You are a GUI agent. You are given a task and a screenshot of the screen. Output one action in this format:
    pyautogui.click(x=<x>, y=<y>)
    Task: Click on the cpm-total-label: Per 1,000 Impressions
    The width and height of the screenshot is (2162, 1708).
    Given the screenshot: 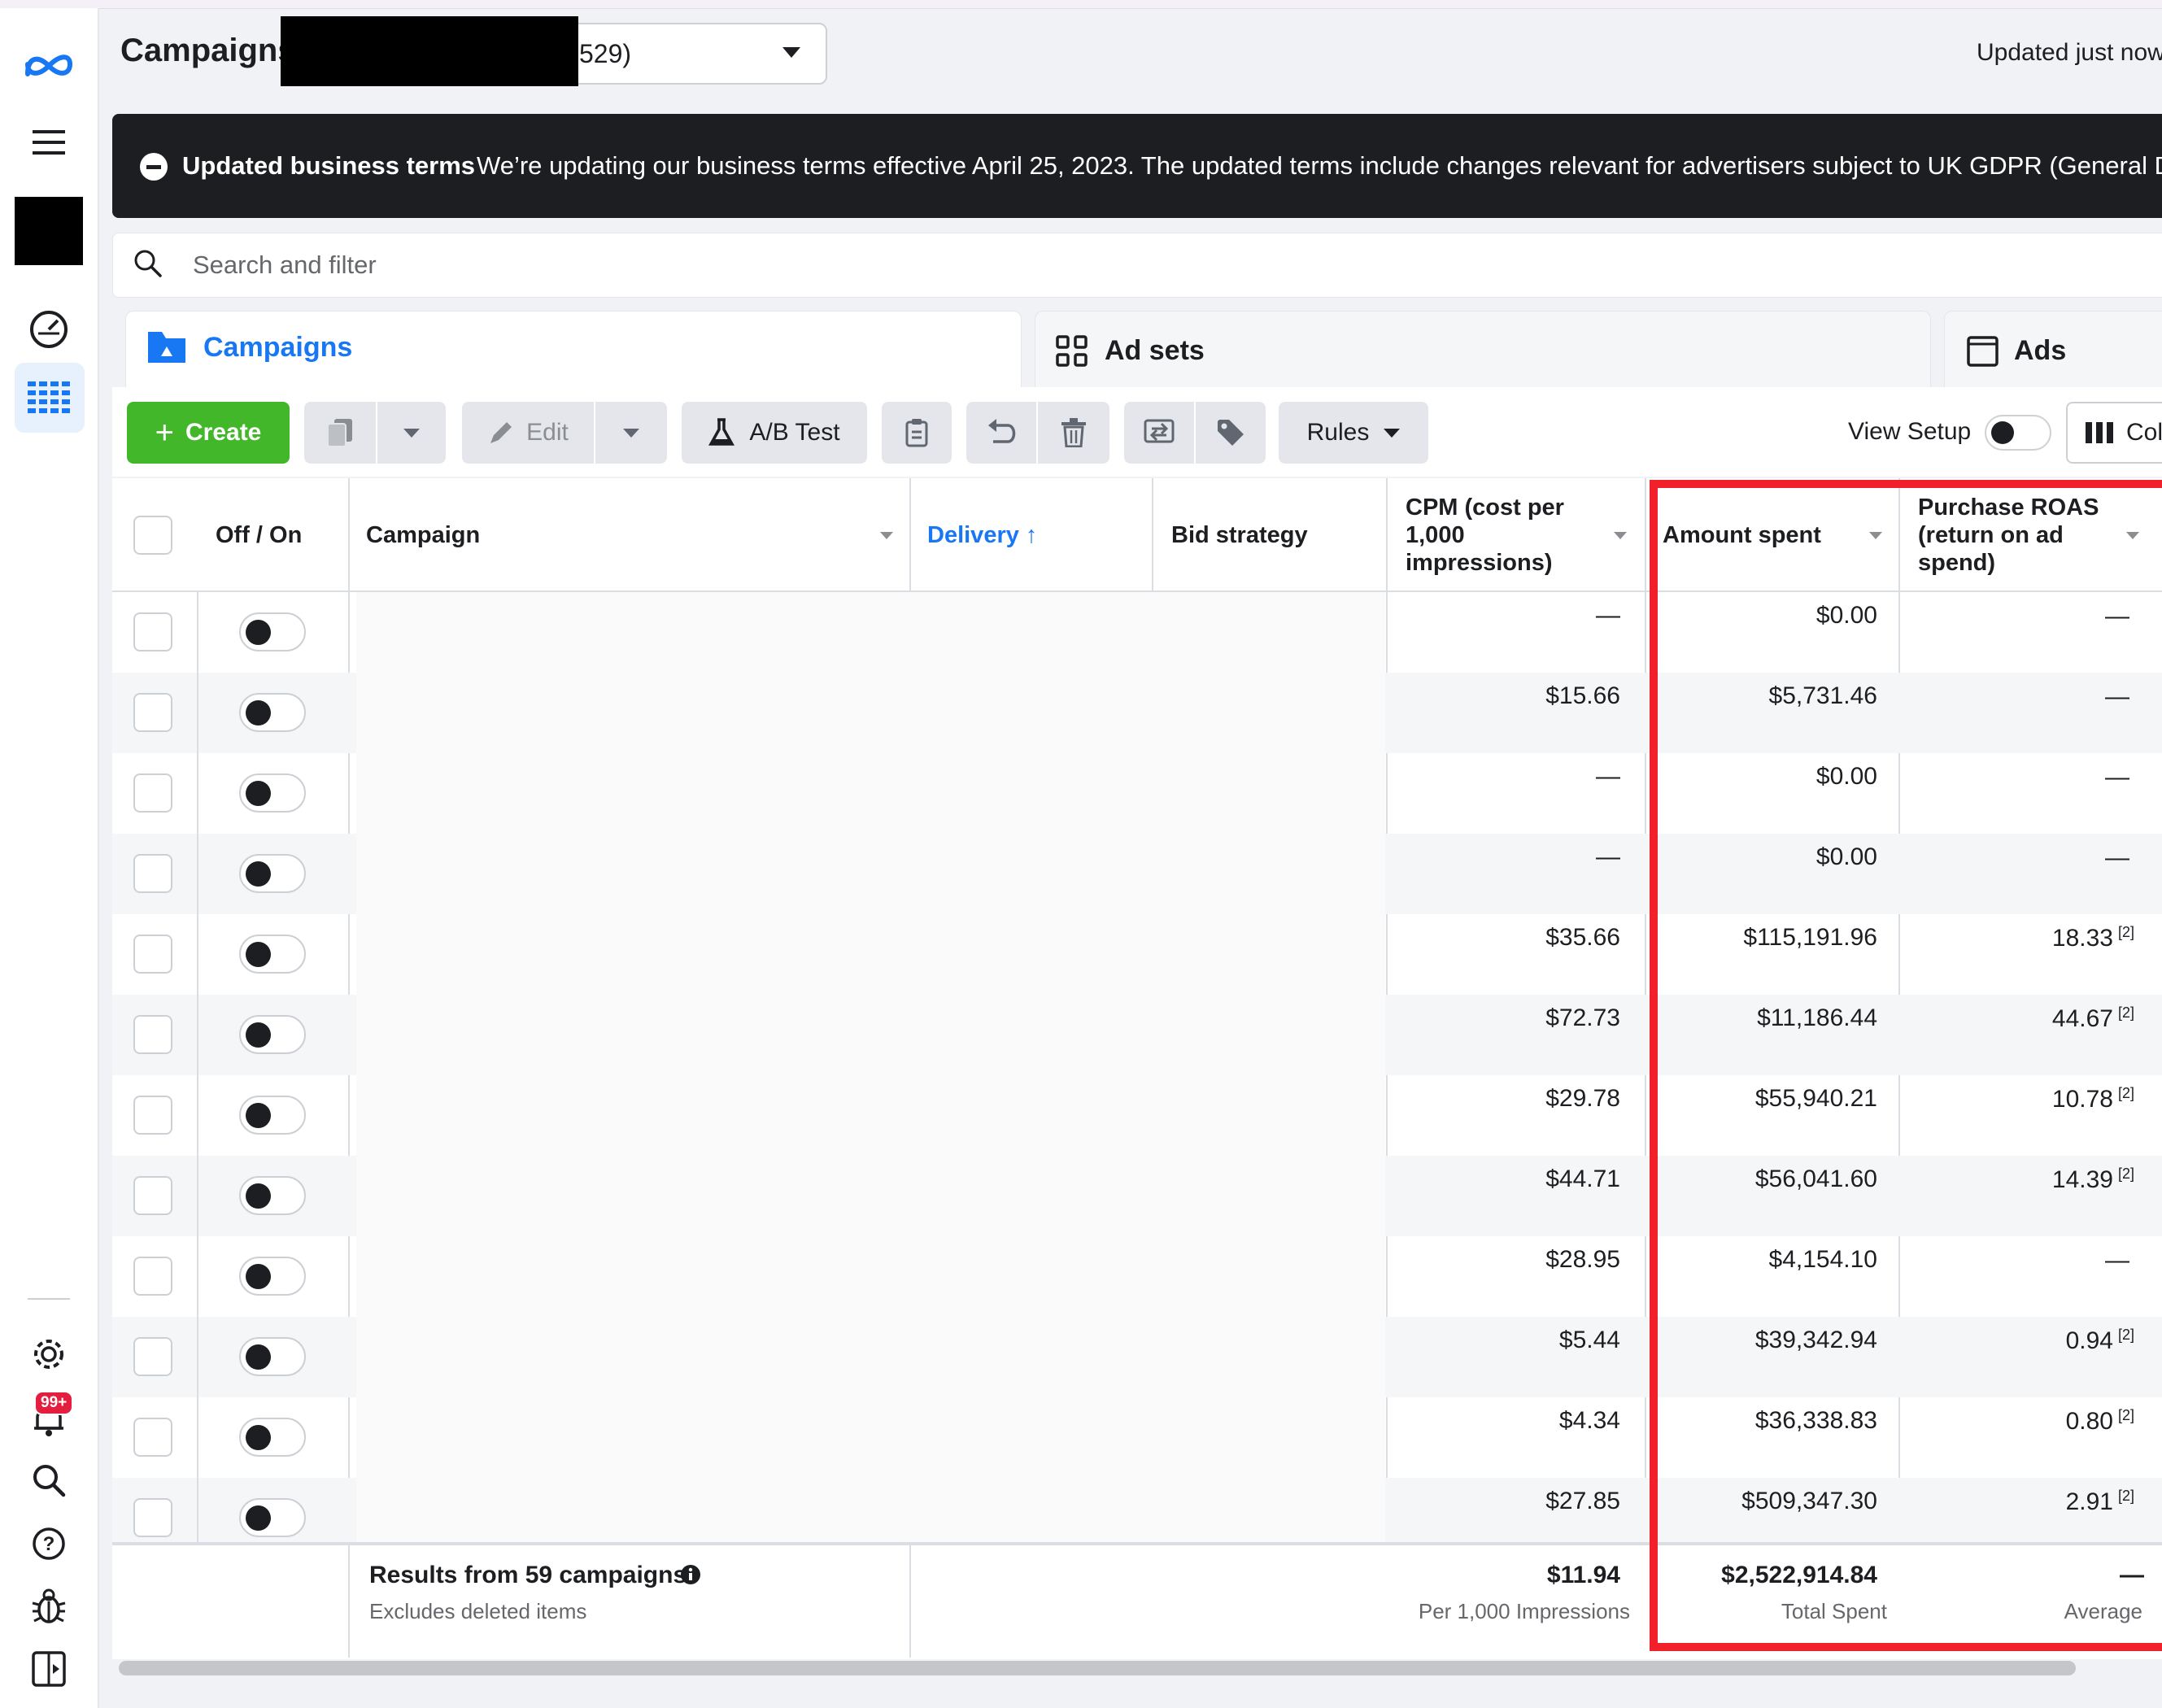 What is the action you would take?
    pyautogui.click(x=1524, y=1611)
    